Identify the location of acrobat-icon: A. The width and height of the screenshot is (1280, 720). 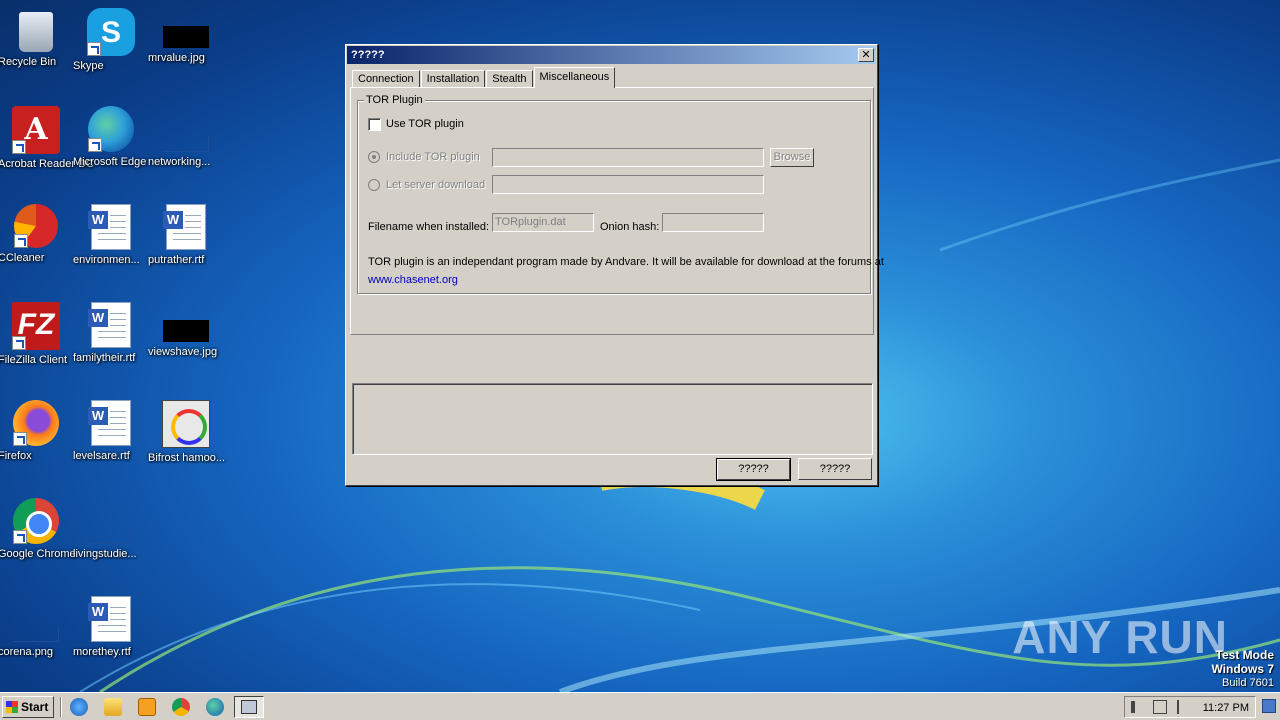
(36, 130).